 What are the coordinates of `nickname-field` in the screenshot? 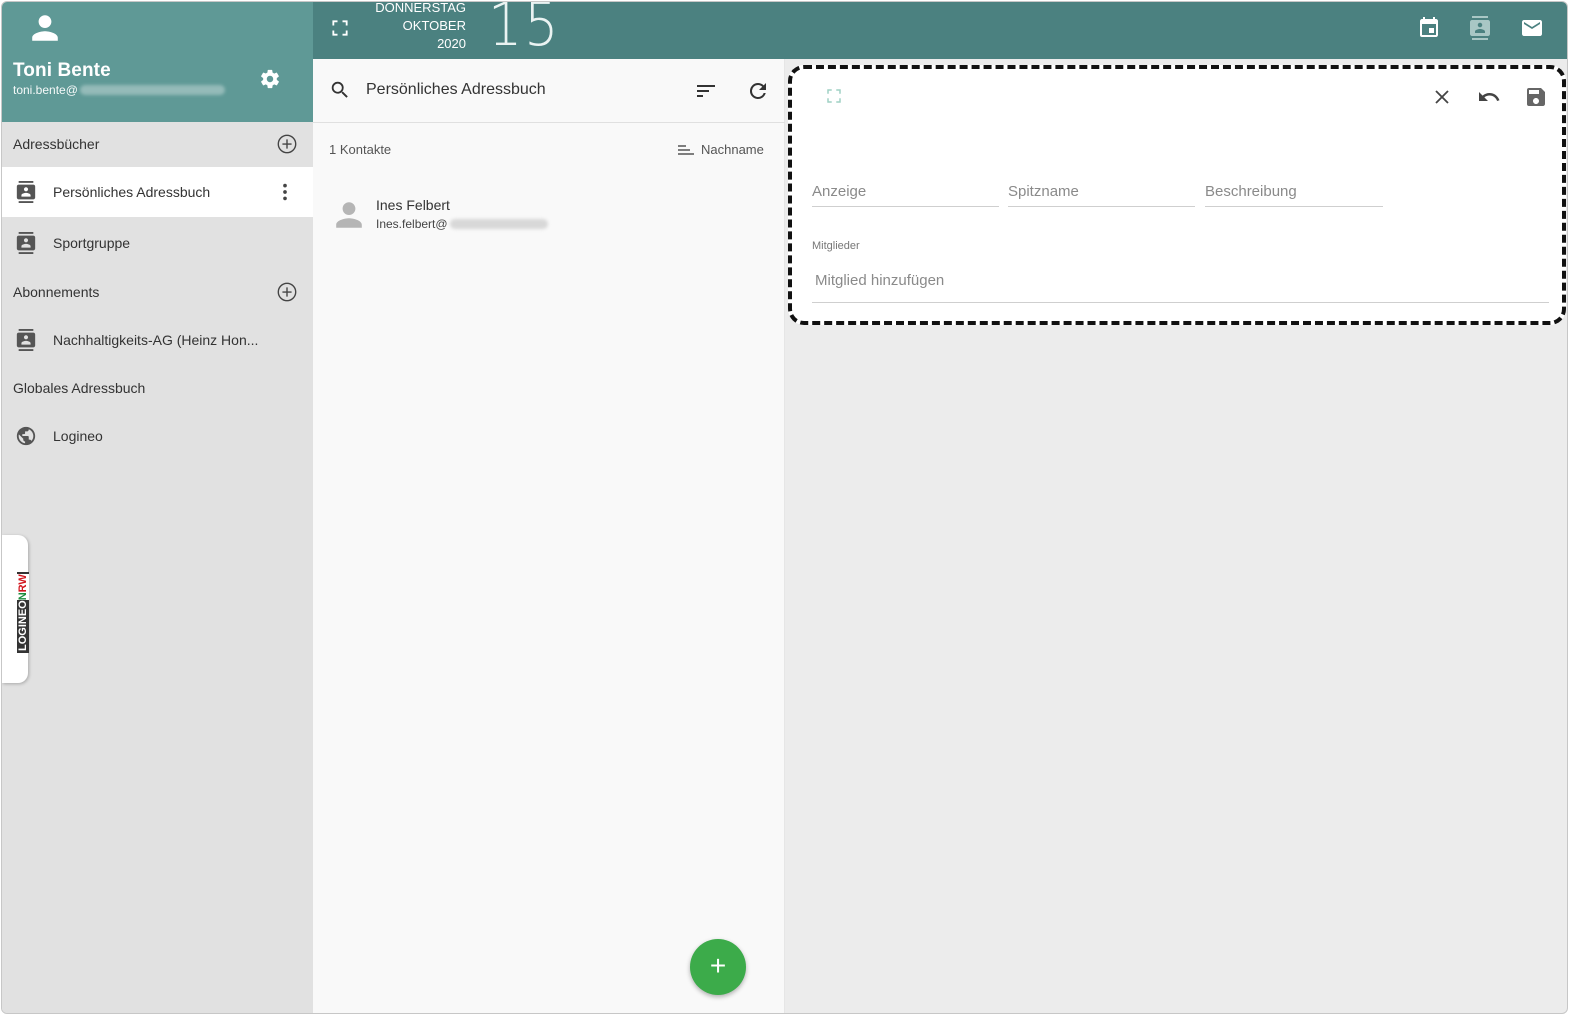 It's located at (1101, 191).